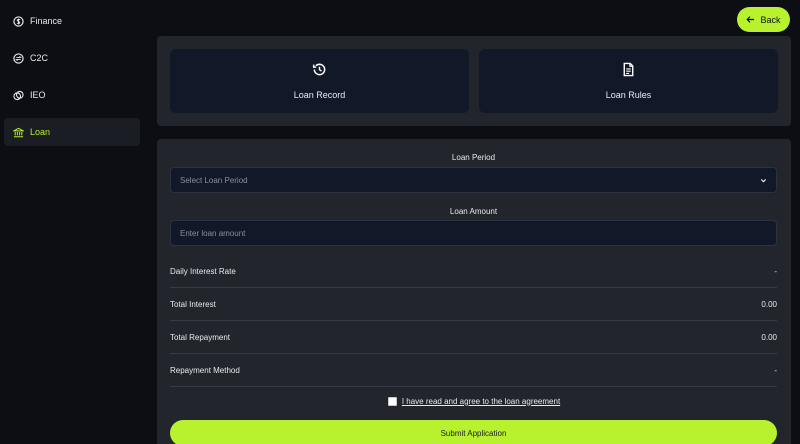 This screenshot has width=800, height=444. I want to click on arrow-left-icon, so click(750, 19).